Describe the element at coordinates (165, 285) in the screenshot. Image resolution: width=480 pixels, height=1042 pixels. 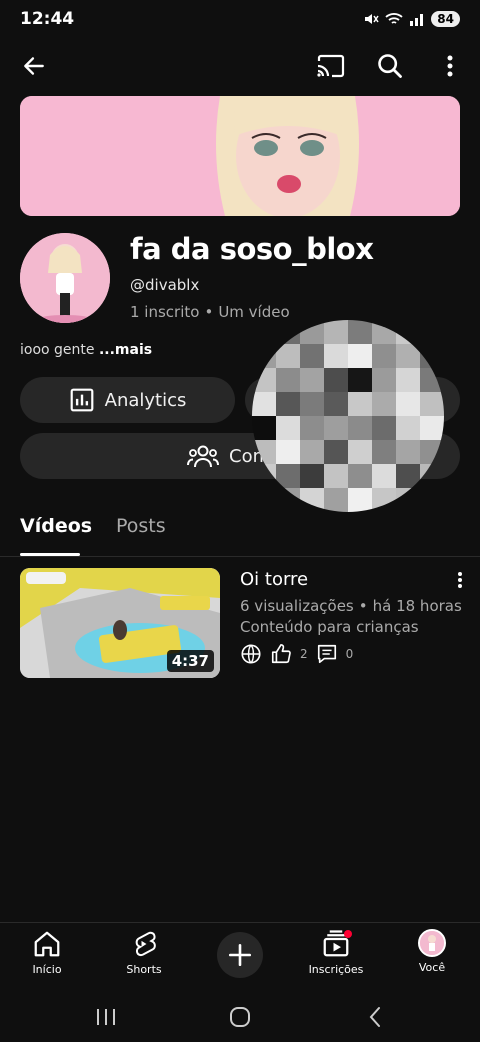
I see `channel-handle: @divablx` at that location.